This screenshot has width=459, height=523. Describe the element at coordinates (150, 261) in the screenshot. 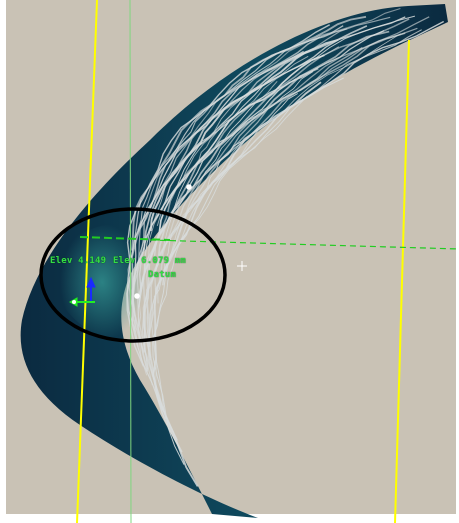

I see `elevation-right-label: Elev 6.079 mm` at that location.